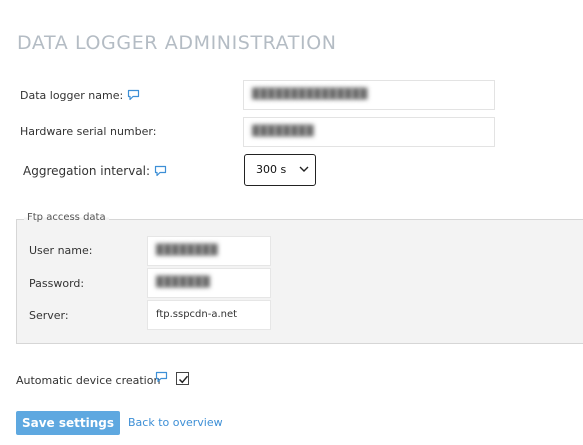 The width and height of the screenshot is (583, 445). I want to click on aggregation-select: 300 s, so click(280, 170).